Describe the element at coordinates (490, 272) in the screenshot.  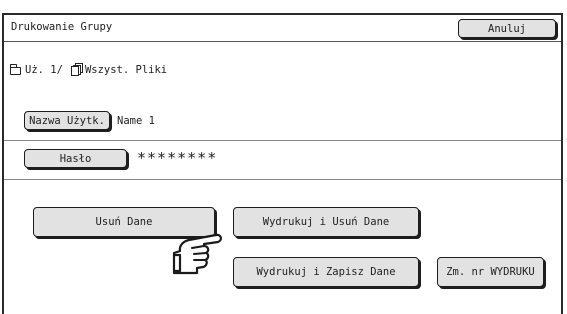
I see `change-print-count-button: Zm. nr WYDRUKU` at that location.